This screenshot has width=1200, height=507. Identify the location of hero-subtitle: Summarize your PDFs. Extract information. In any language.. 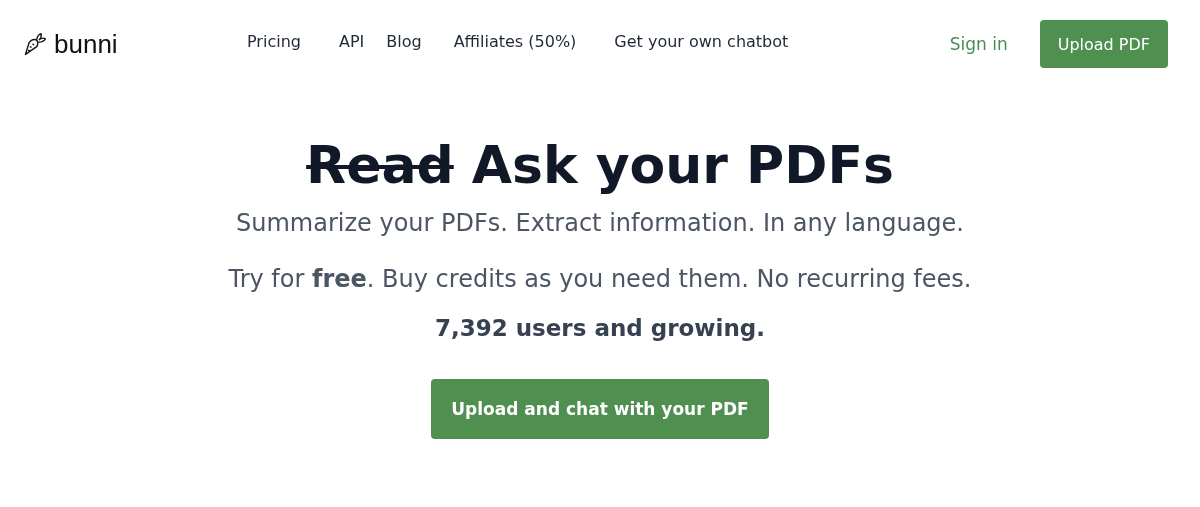
(600, 223).